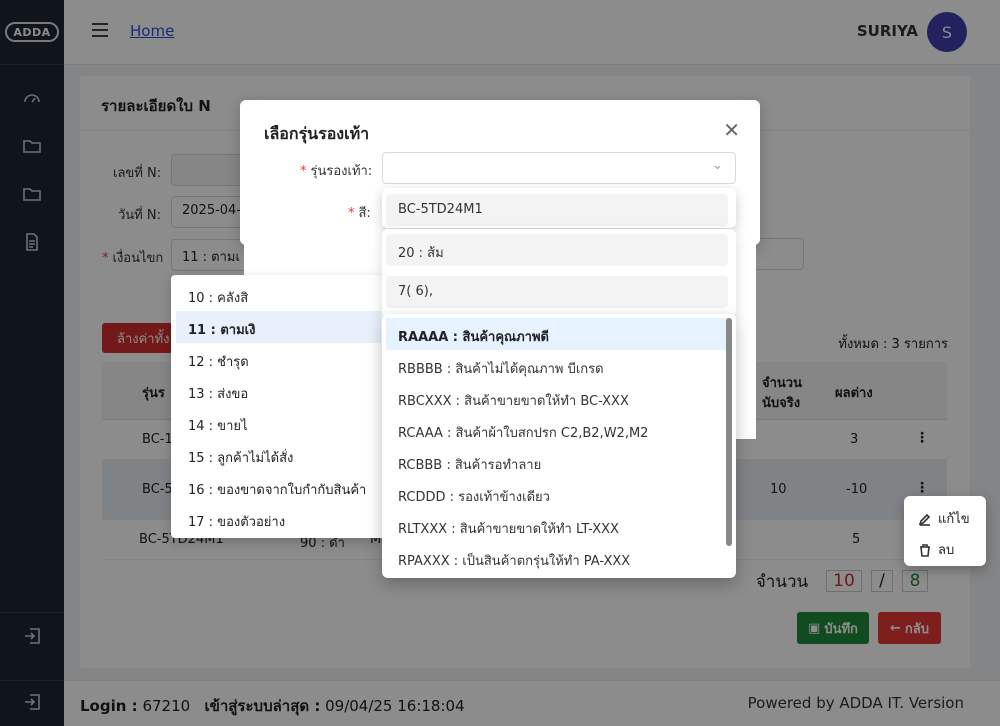  I want to click on reason-option: RAAAA : สินค้าคุณภาพดี, so click(557, 334).